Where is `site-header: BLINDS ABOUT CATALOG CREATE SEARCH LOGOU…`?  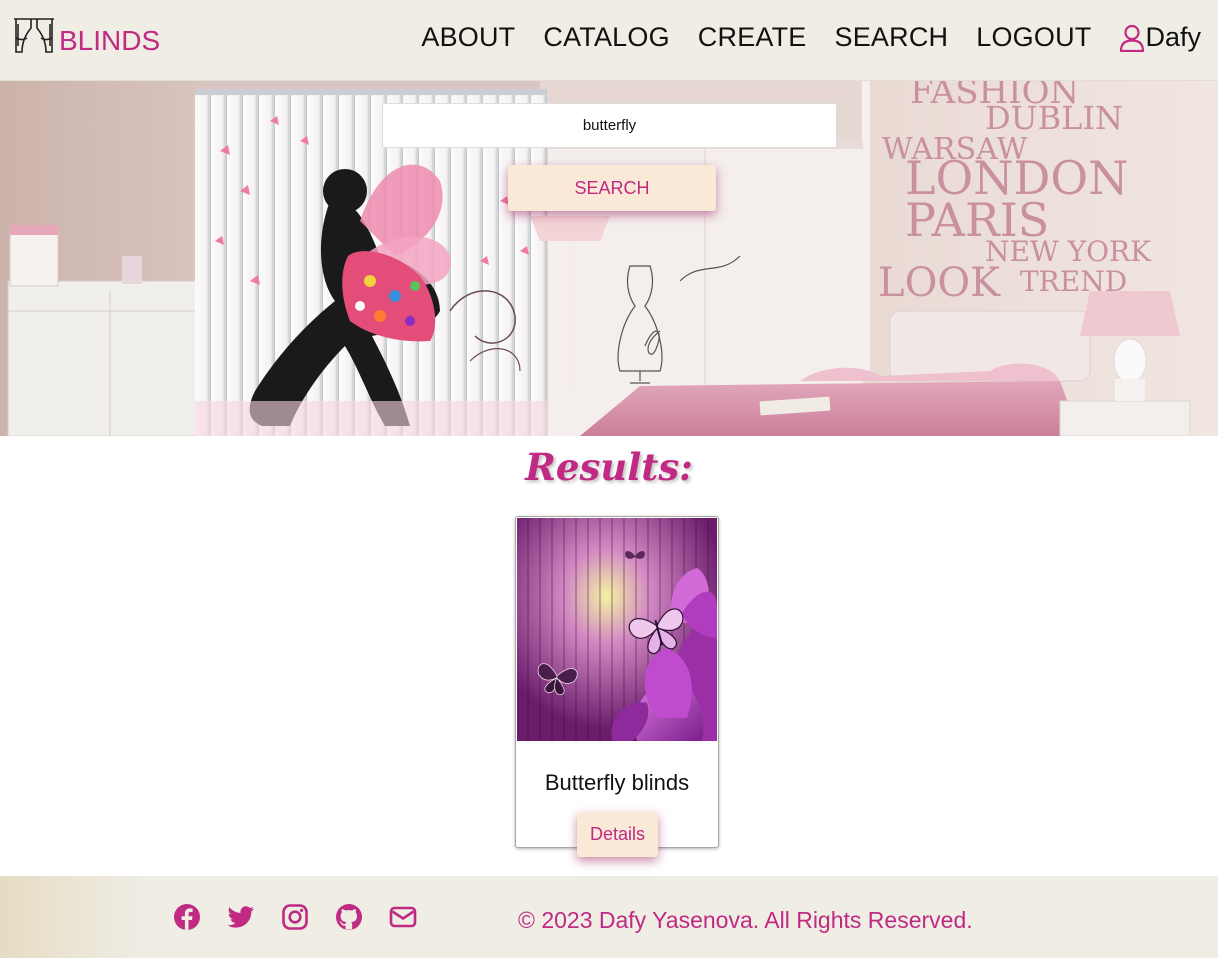
site-header: BLINDS ABOUT CATALOG CREATE SEARCH LOGOU… is located at coordinates (609, 40).